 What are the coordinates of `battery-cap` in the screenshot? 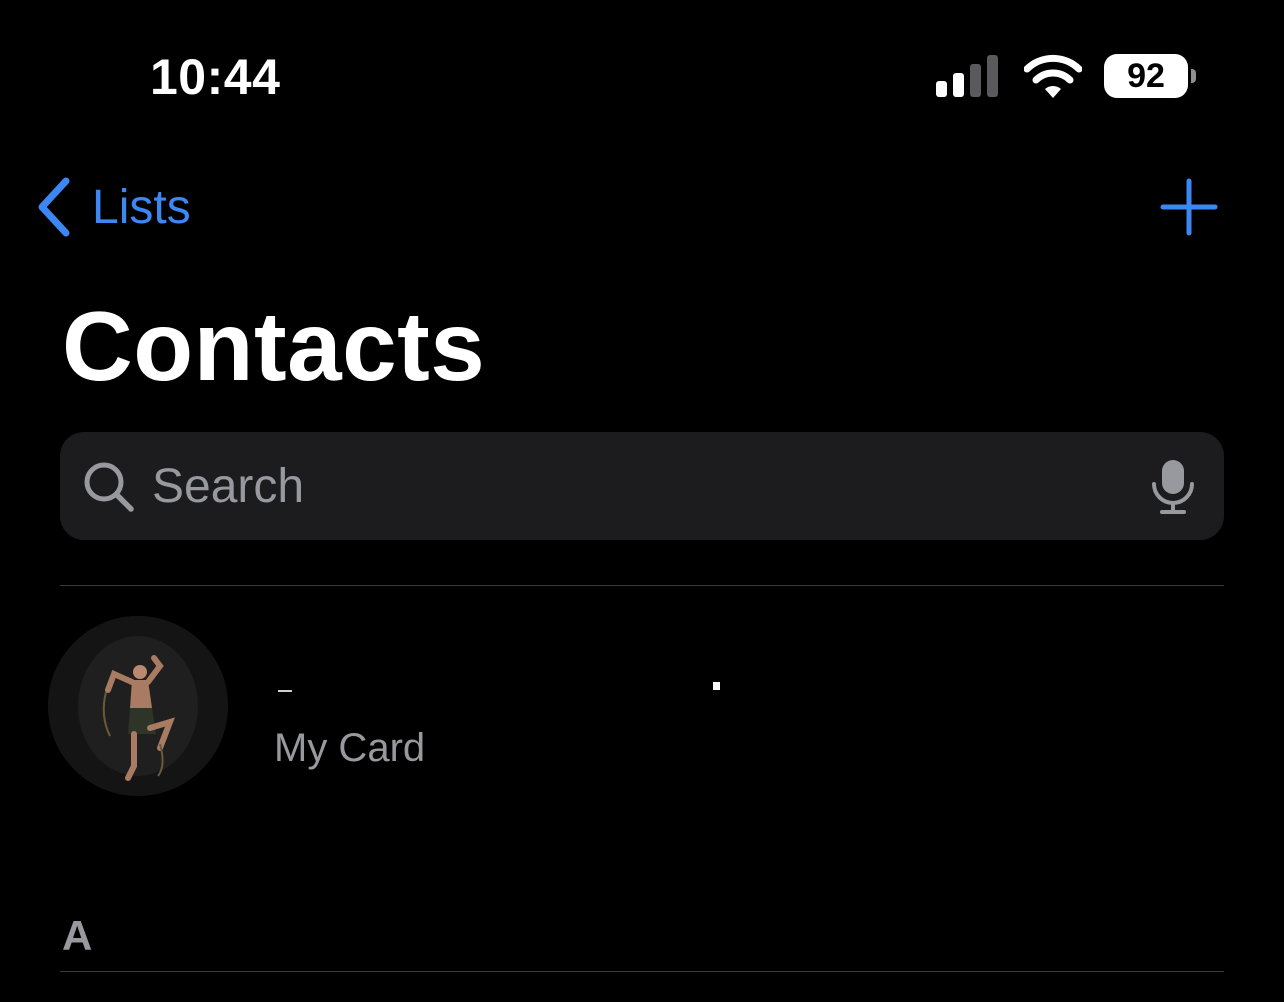 It's located at (1193, 76).